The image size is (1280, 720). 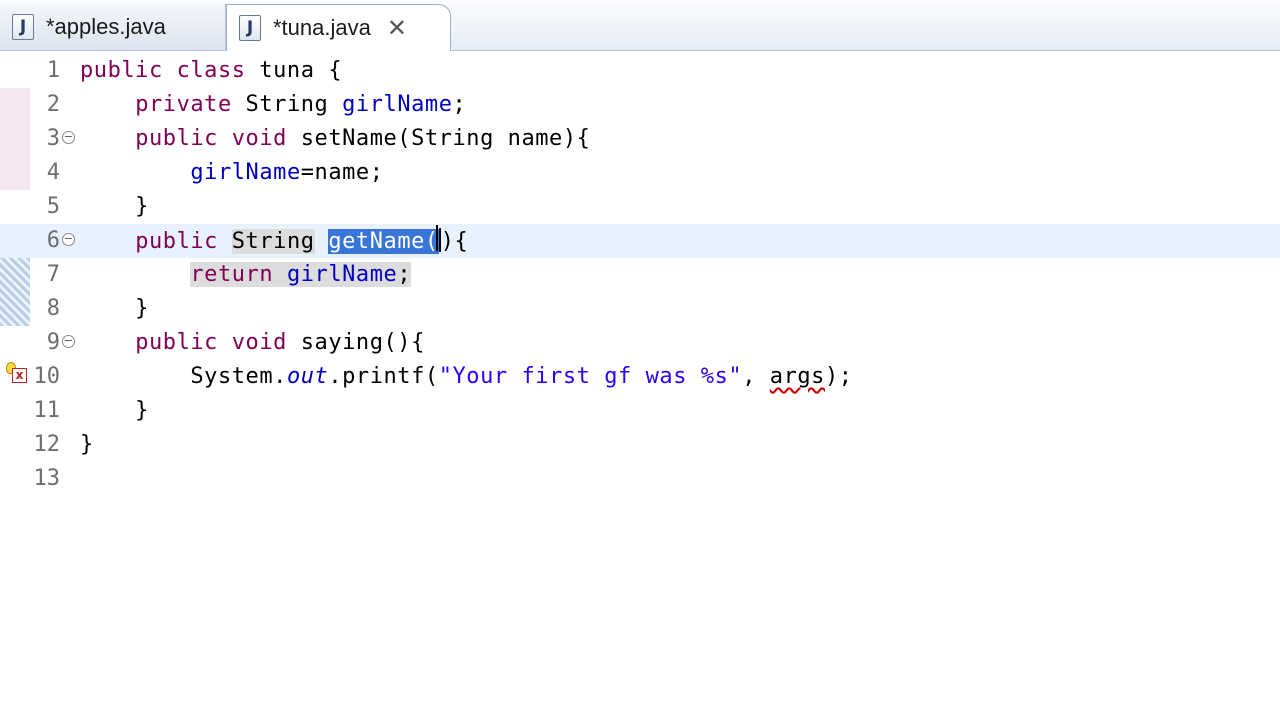 What do you see at coordinates (640, 343) in the screenshot?
I see `code-line: 9 − public void saying(){` at bounding box center [640, 343].